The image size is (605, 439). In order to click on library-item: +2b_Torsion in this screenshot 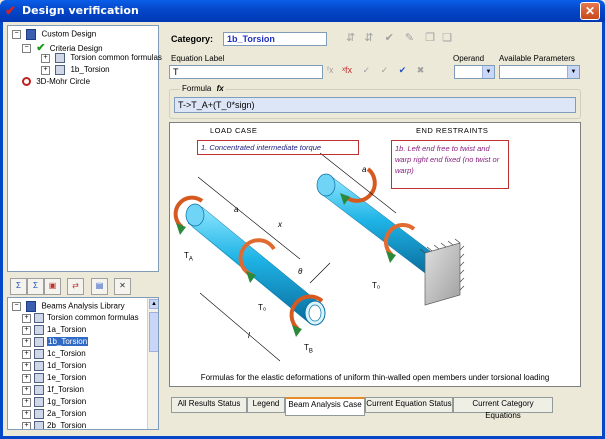, I will do `click(54, 425)`.